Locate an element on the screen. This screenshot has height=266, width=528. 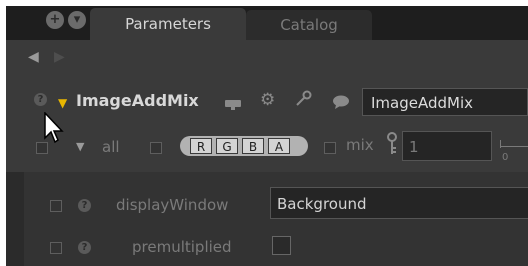
collapse-triangle-icon: ▼ is located at coordinates (62, 103).